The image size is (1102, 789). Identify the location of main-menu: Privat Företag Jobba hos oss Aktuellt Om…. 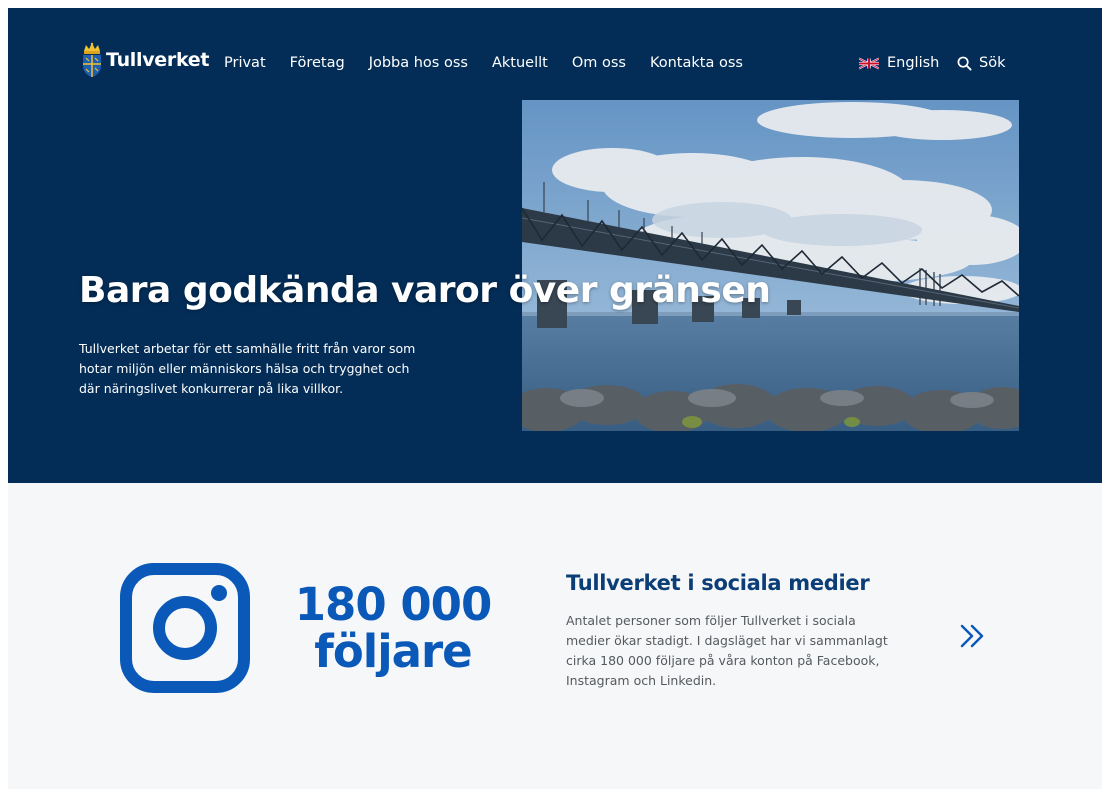
(495, 63).